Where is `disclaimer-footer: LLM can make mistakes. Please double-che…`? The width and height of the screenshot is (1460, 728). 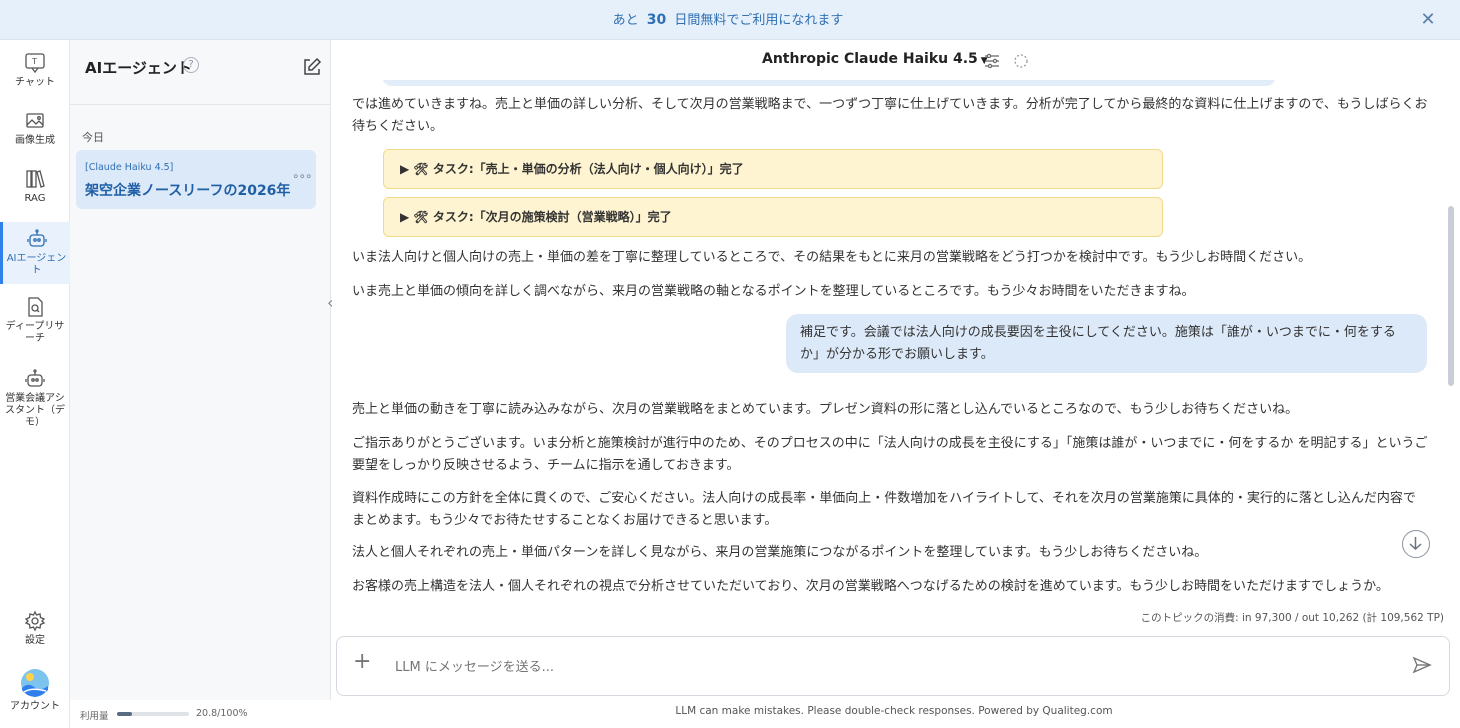
disclaimer-footer: LLM can make mistakes. Please double-che… is located at coordinates (896, 711).